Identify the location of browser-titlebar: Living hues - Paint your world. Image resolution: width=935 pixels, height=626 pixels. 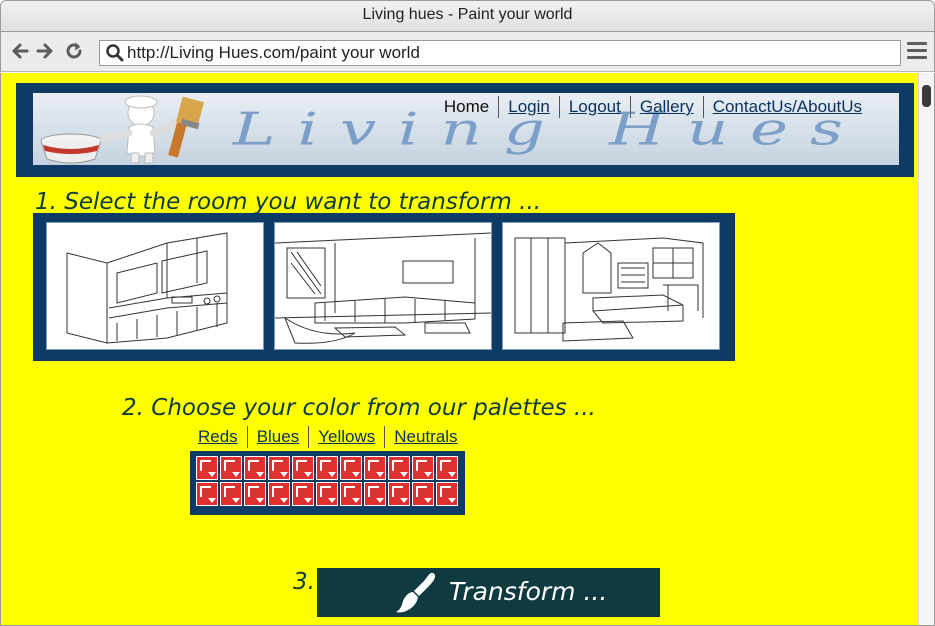
(467, 16).